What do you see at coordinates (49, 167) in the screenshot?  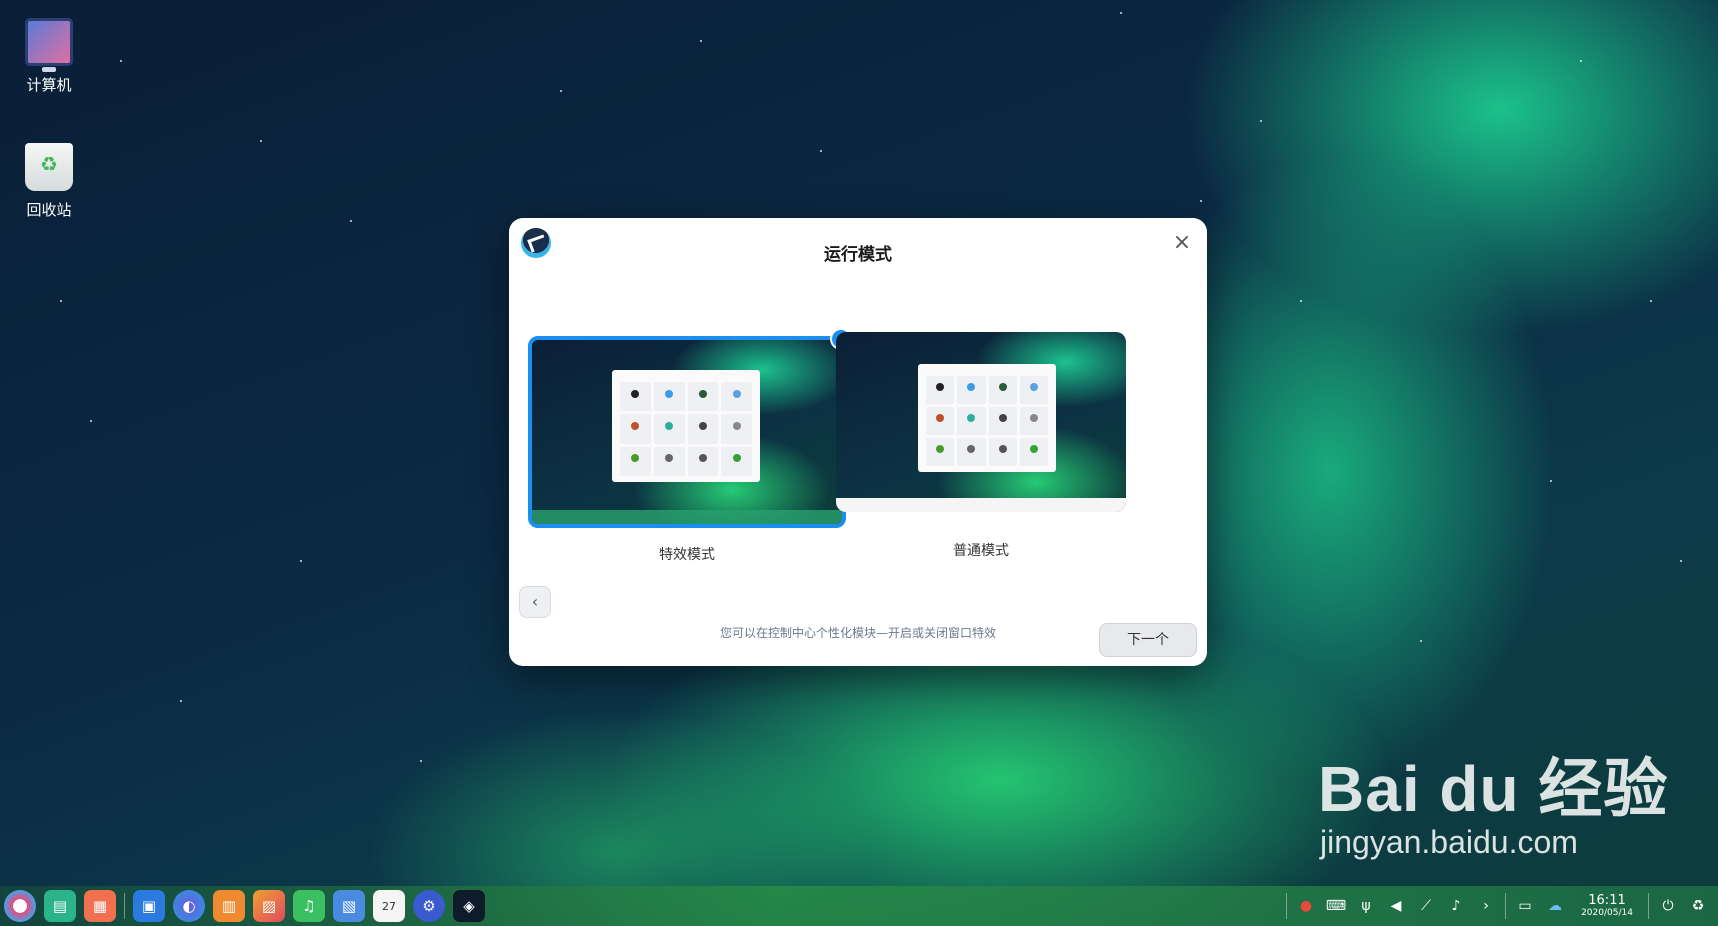 I see `trash-icon` at bounding box center [49, 167].